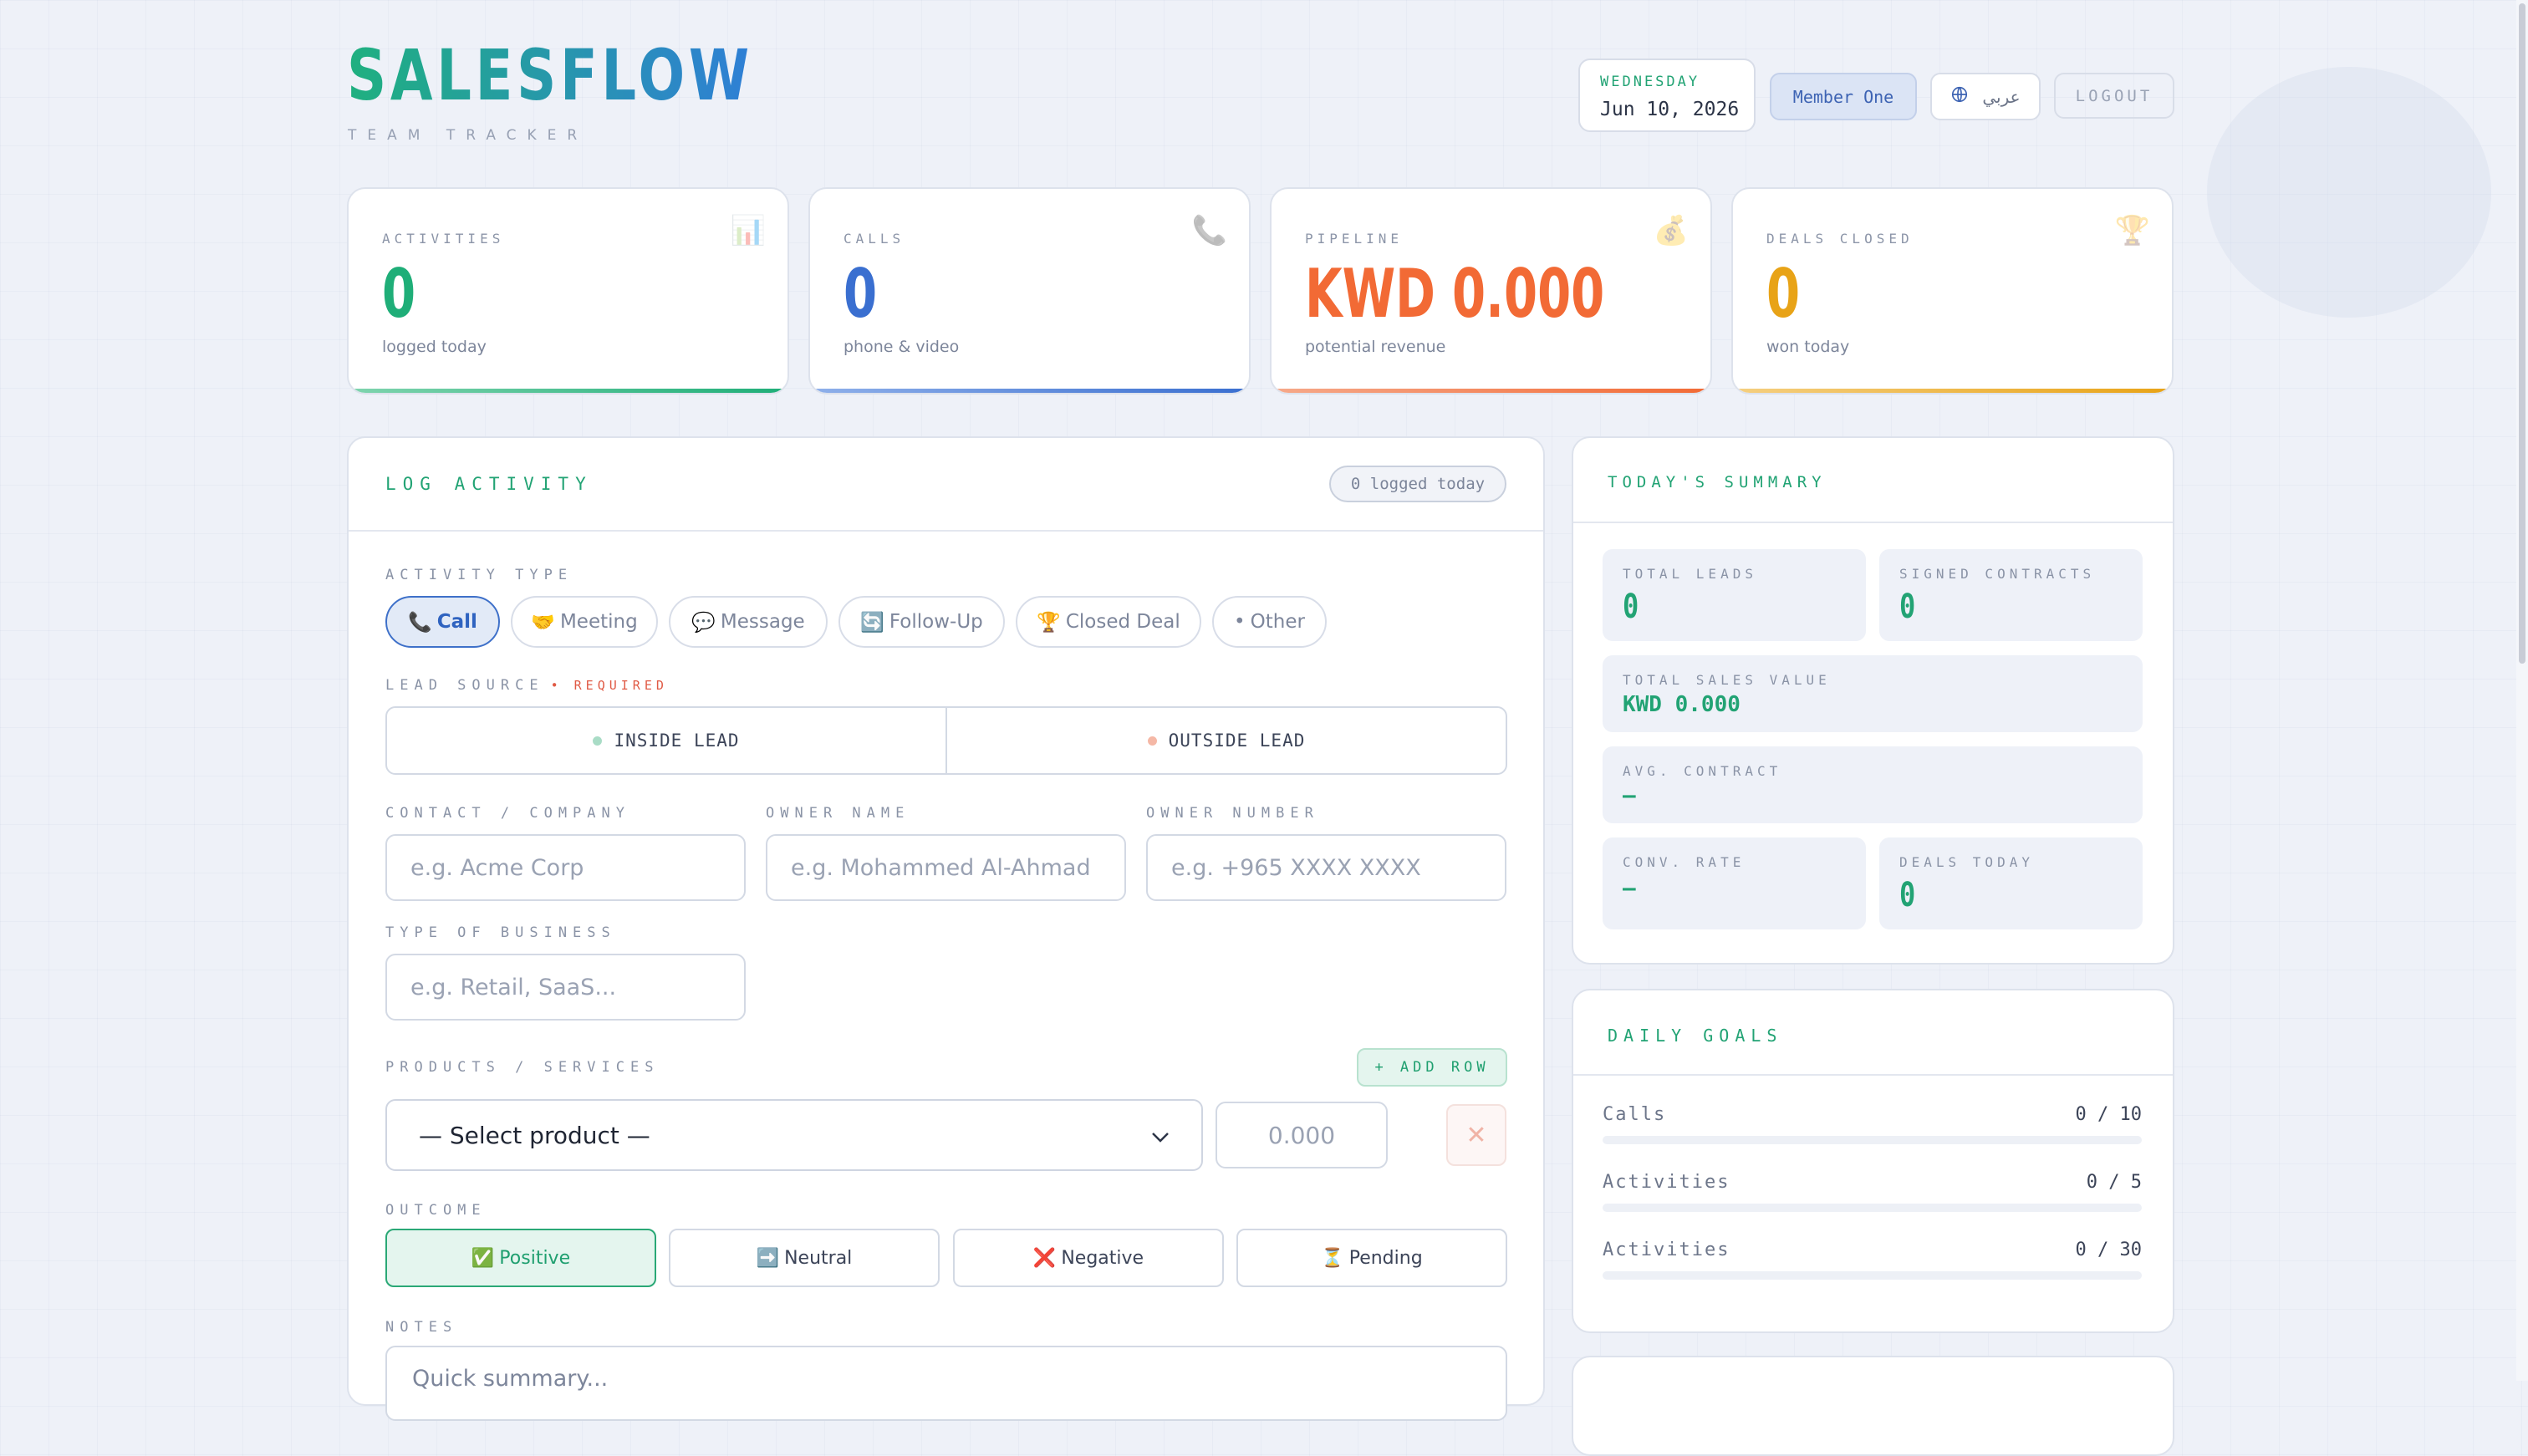 This screenshot has width=2528, height=1456. Describe the element at coordinates (1717, 482) in the screenshot. I see `summary-title: TODAY'S SUMMARY` at that location.